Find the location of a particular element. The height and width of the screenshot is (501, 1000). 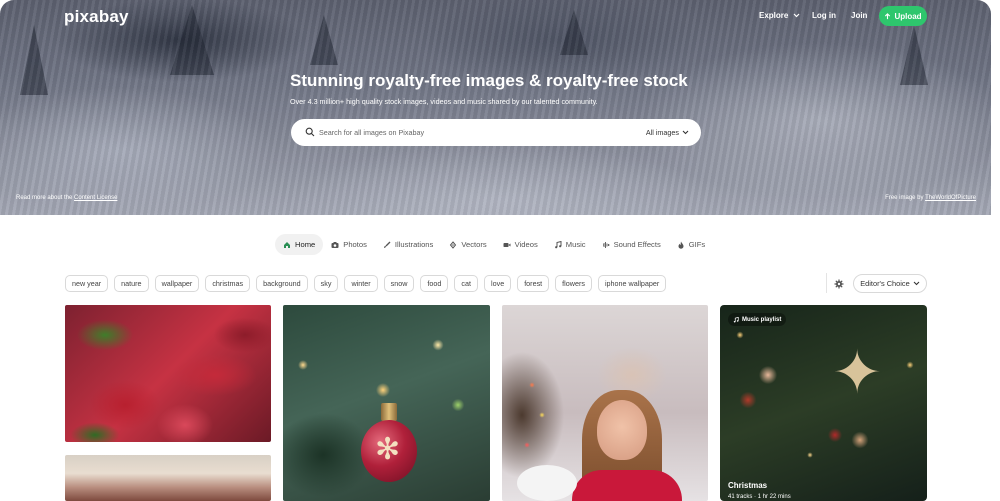

tag-chip: cat is located at coordinates (466, 283).